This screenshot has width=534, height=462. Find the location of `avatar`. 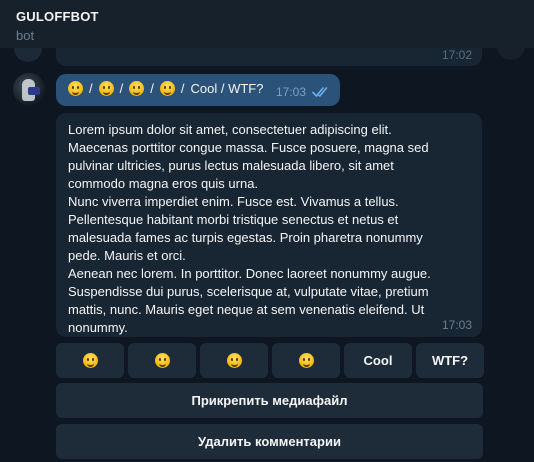

avatar is located at coordinates (29, 89).